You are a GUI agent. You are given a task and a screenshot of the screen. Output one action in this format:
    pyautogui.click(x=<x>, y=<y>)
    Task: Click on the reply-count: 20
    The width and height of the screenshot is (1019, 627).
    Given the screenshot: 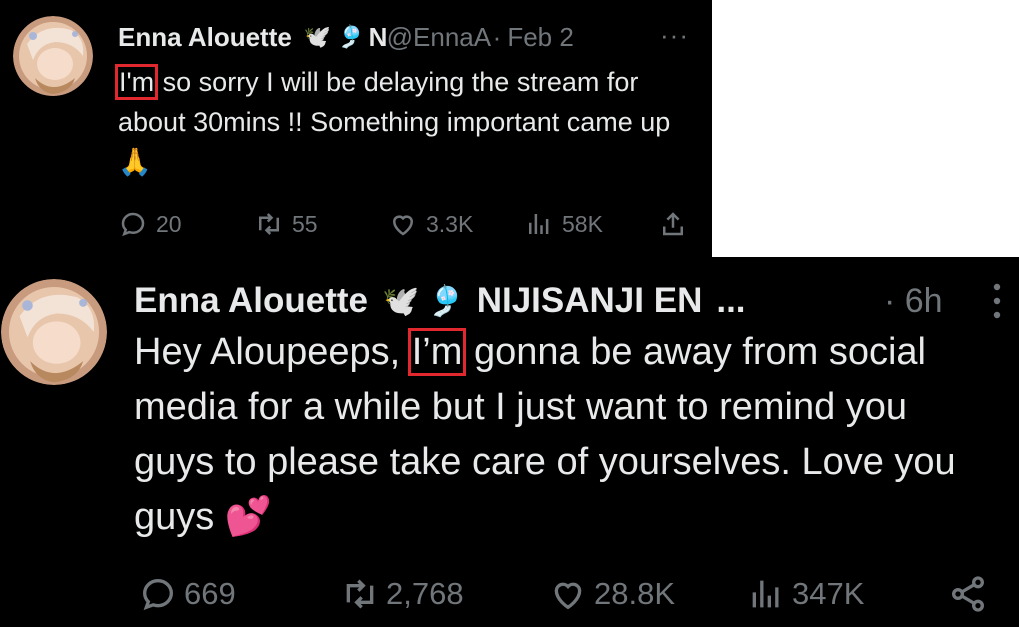 What is the action you would take?
    pyautogui.click(x=169, y=223)
    